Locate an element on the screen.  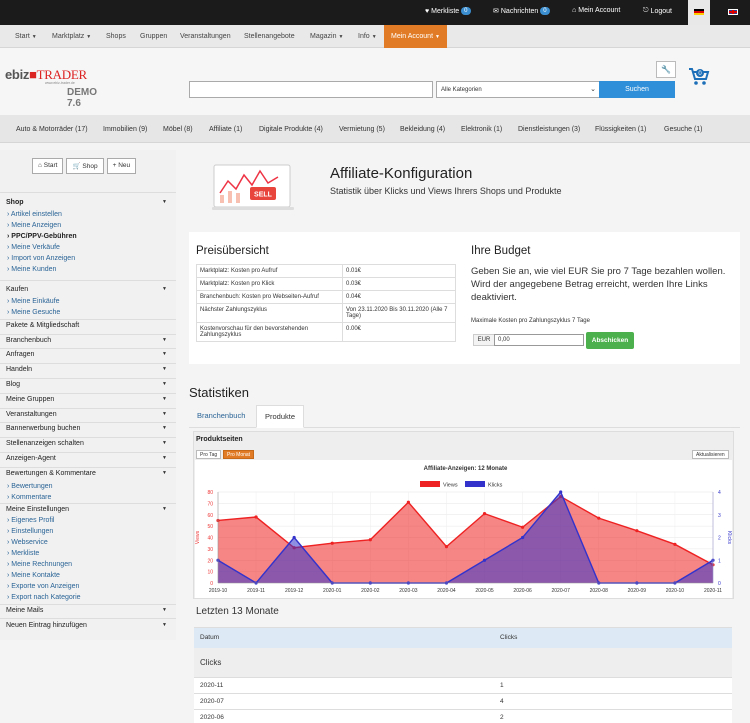
tab-produkte: Produkte is located at coordinates (280, 416).